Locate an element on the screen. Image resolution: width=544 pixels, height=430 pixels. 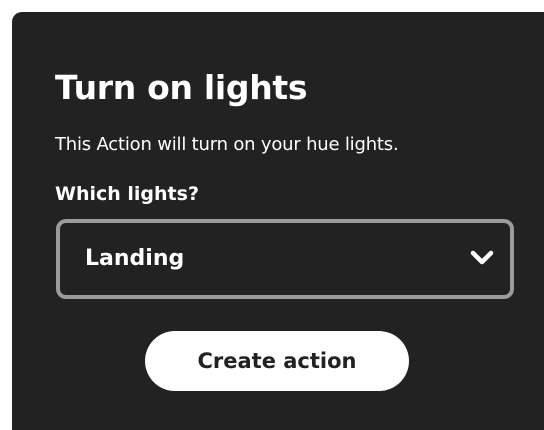
which-lights-label: Which lights? is located at coordinates (127, 194).